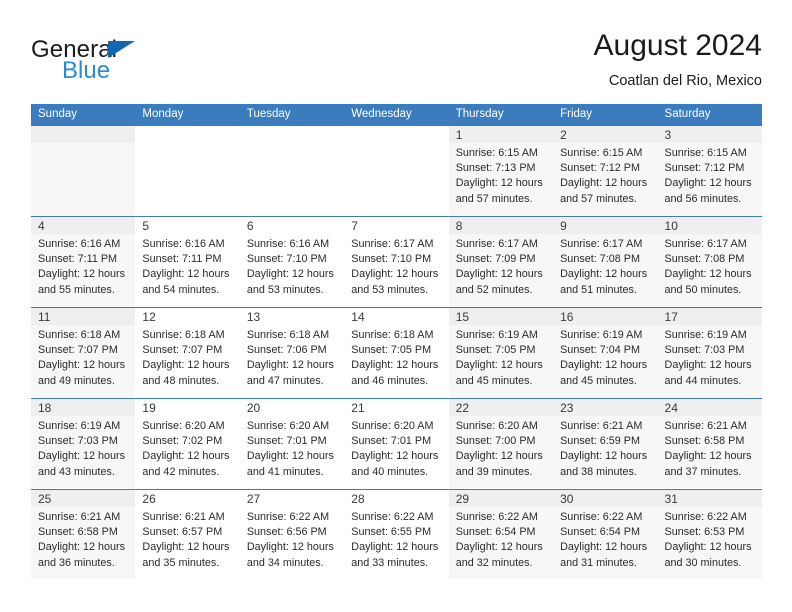 The image size is (792, 612). Describe the element at coordinates (685, 81) in the screenshot. I see `page-subtitle: Coatlan del Rio, Mexico` at that location.